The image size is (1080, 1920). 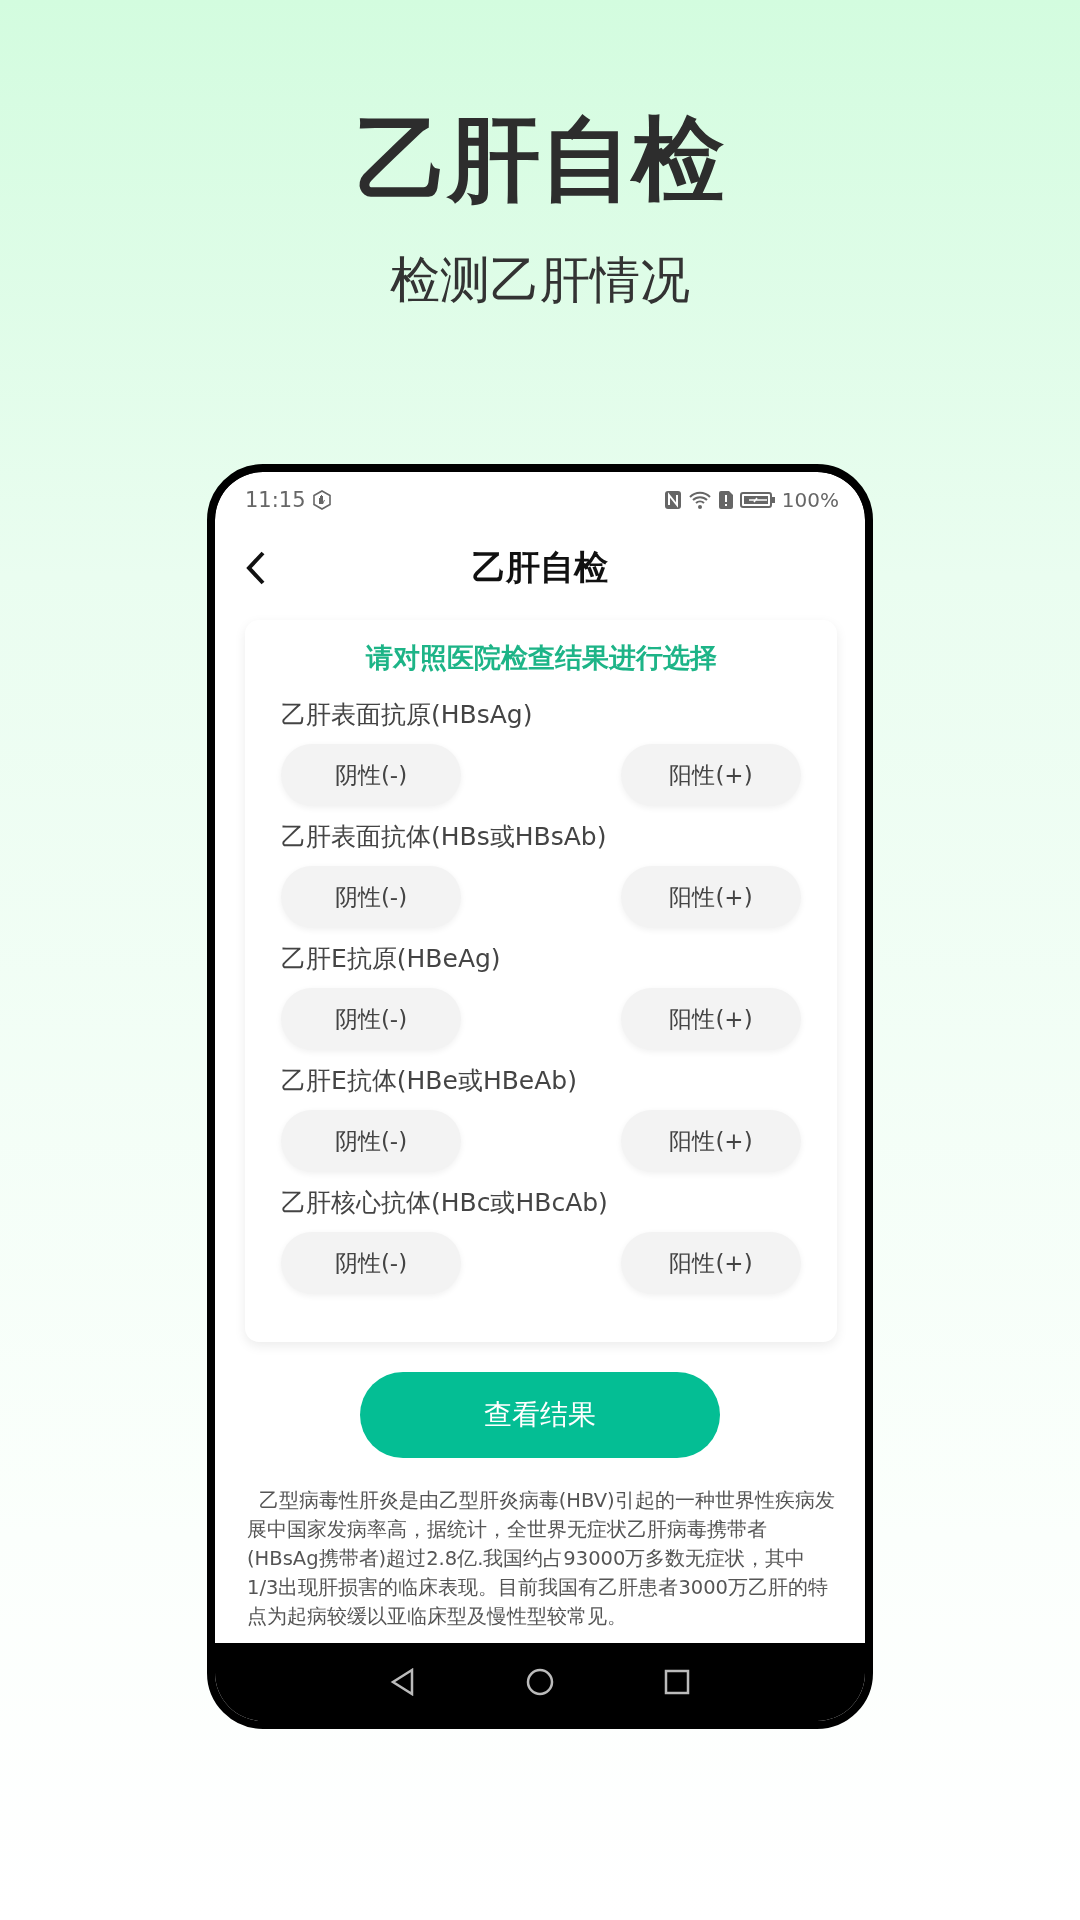 I want to click on question-label: 乙肝表面抗体(HBs或HBsAb), so click(x=444, y=837).